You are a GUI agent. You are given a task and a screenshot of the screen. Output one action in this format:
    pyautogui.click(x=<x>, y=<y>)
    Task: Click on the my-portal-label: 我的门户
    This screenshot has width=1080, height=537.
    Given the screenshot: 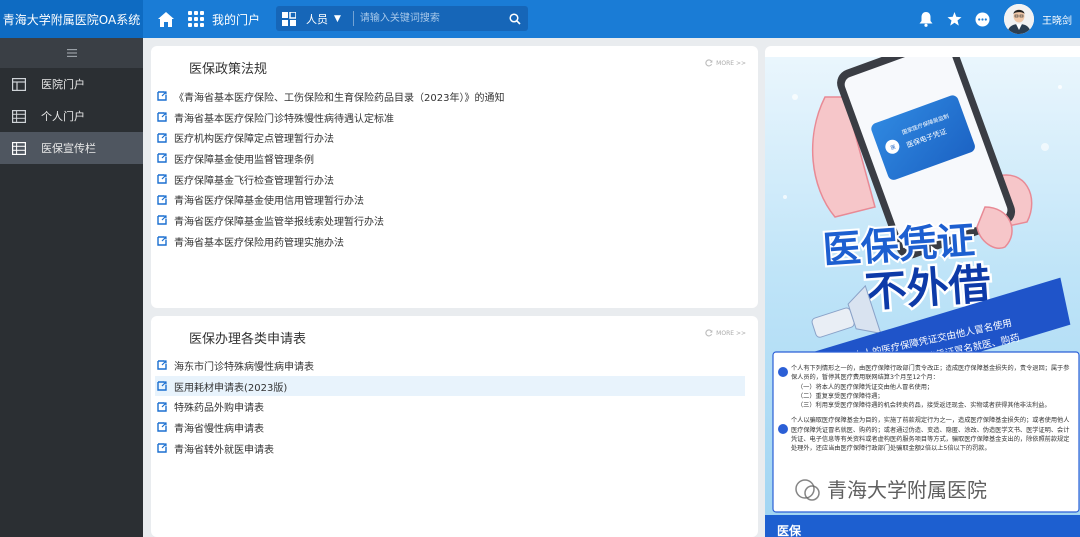 What is the action you would take?
    pyautogui.click(x=236, y=19)
    